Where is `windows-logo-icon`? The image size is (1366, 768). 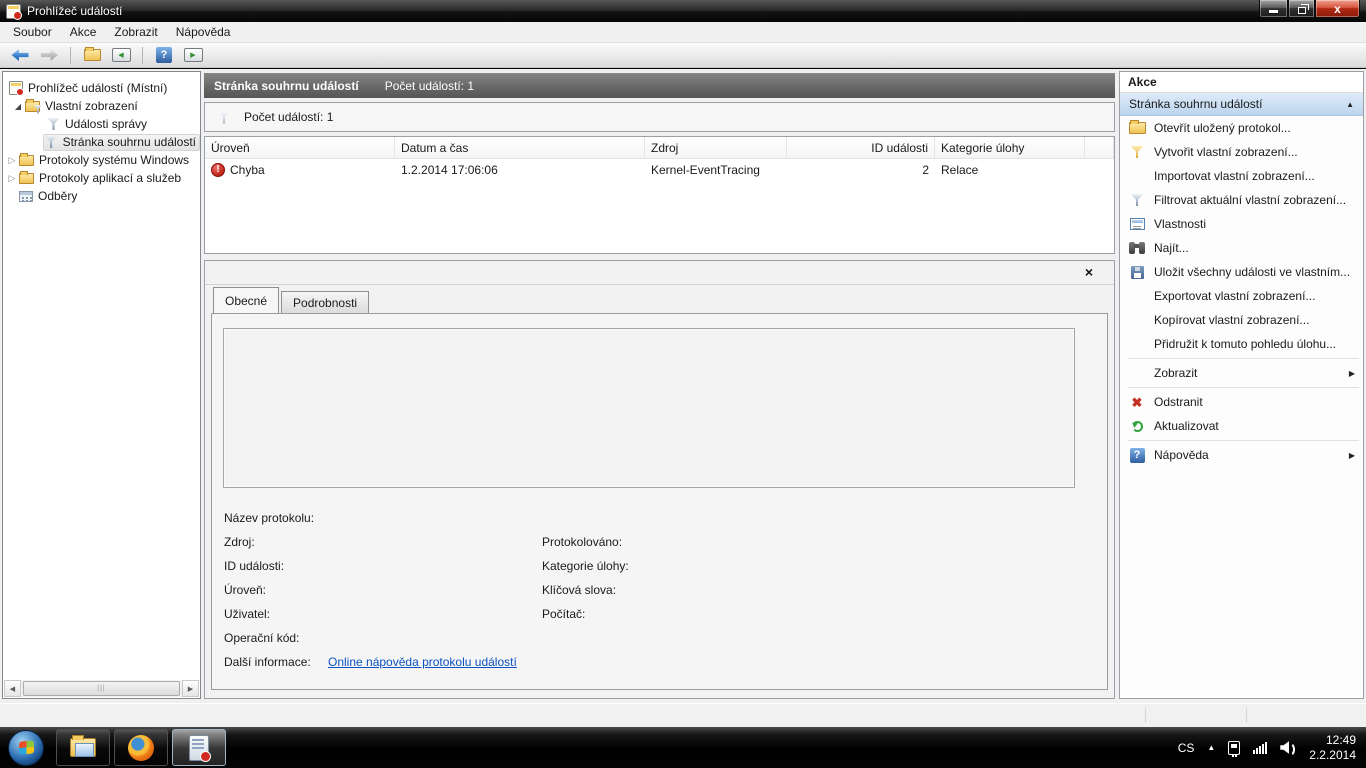
windows-logo-icon is located at coordinates (26, 747).